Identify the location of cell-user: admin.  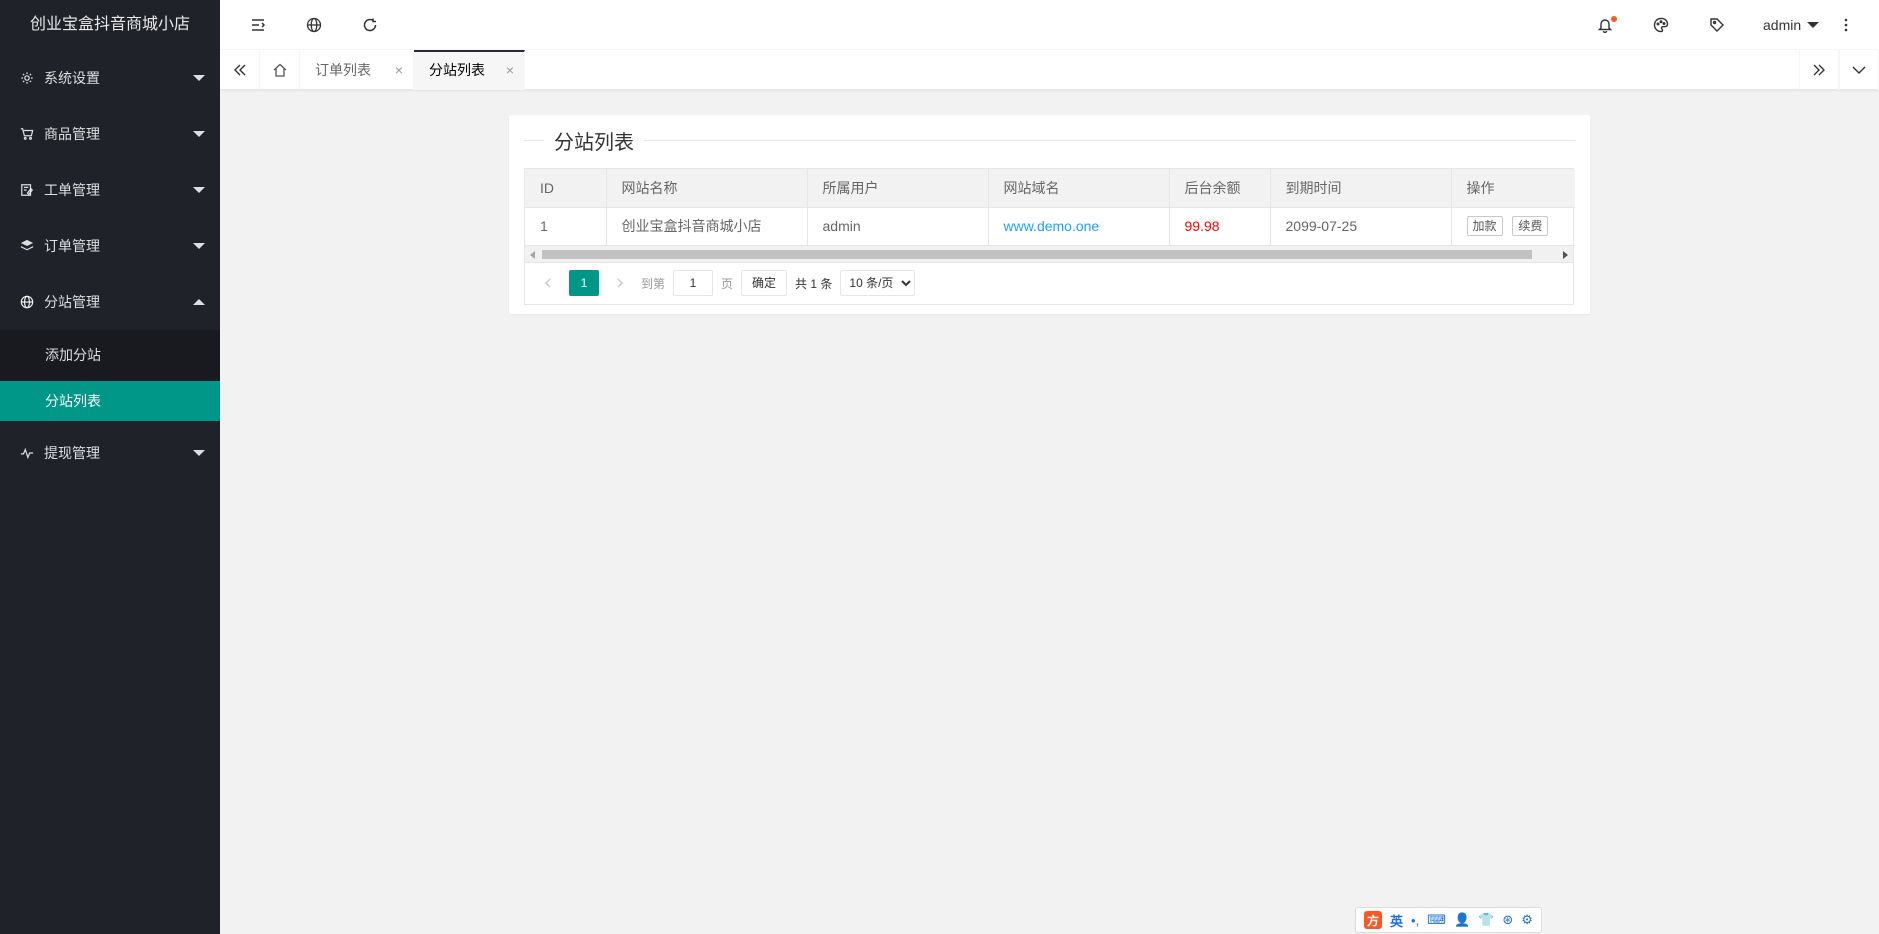
(898, 226).